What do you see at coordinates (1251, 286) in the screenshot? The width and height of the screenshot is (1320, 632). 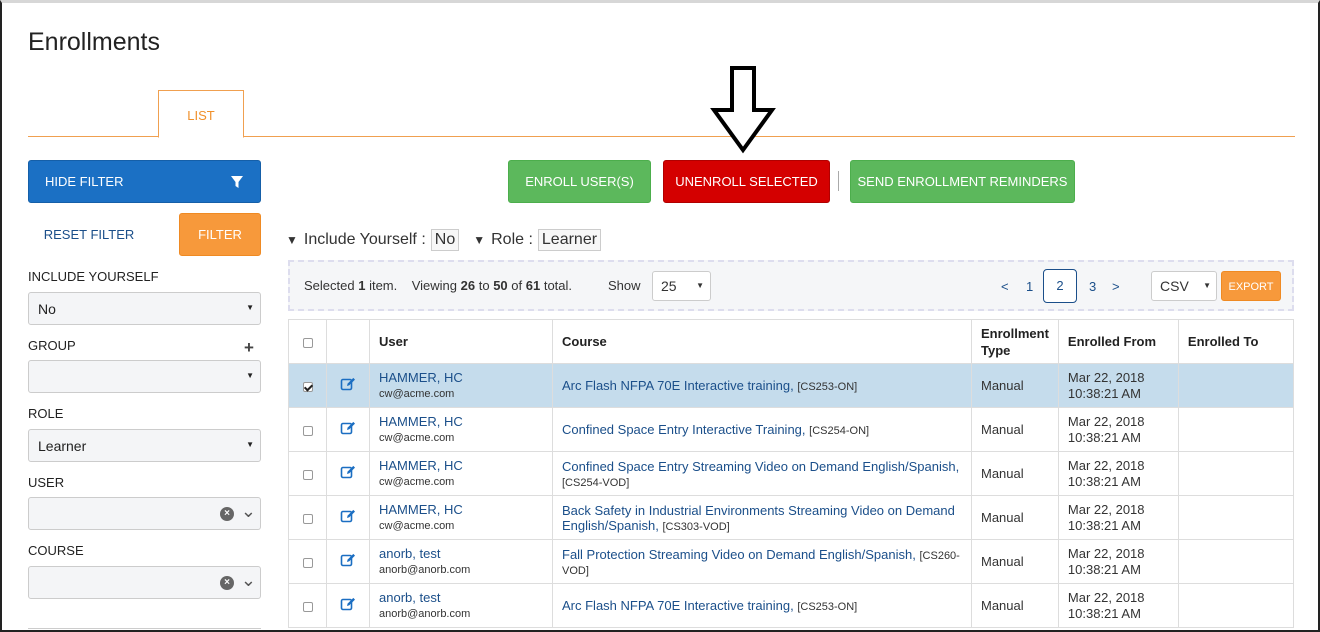 I see `export-button: EXPORT` at bounding box center [1251, 286].